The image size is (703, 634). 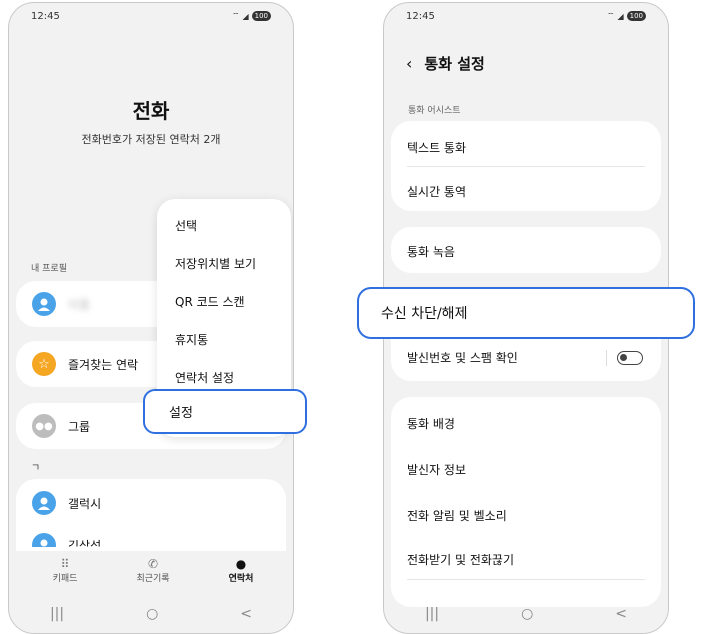 I want to click on item-live-translate: 실시간 통역, so click(x=436, y=191).